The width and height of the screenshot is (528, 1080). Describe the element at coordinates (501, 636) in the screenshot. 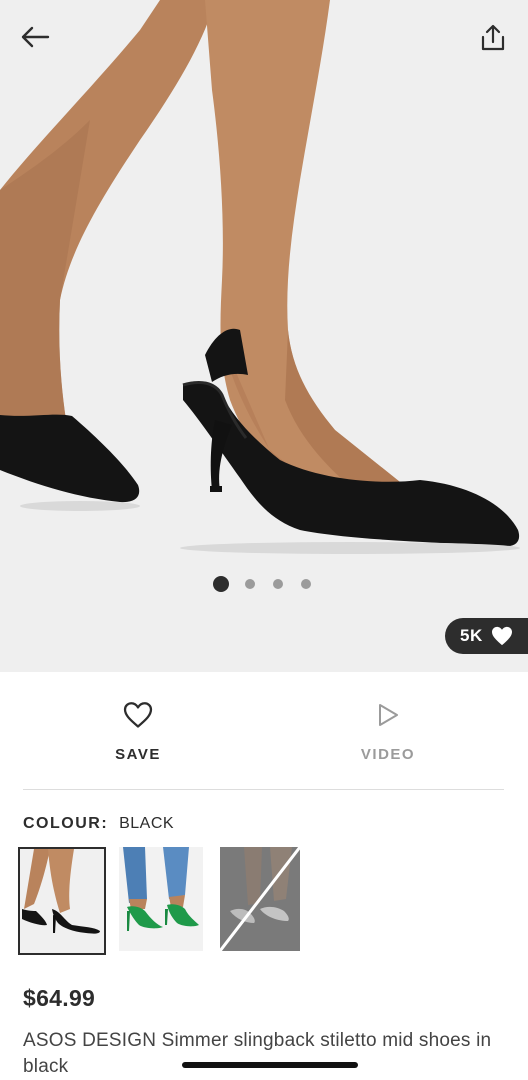

I see `heart-filled-icon` at that location.